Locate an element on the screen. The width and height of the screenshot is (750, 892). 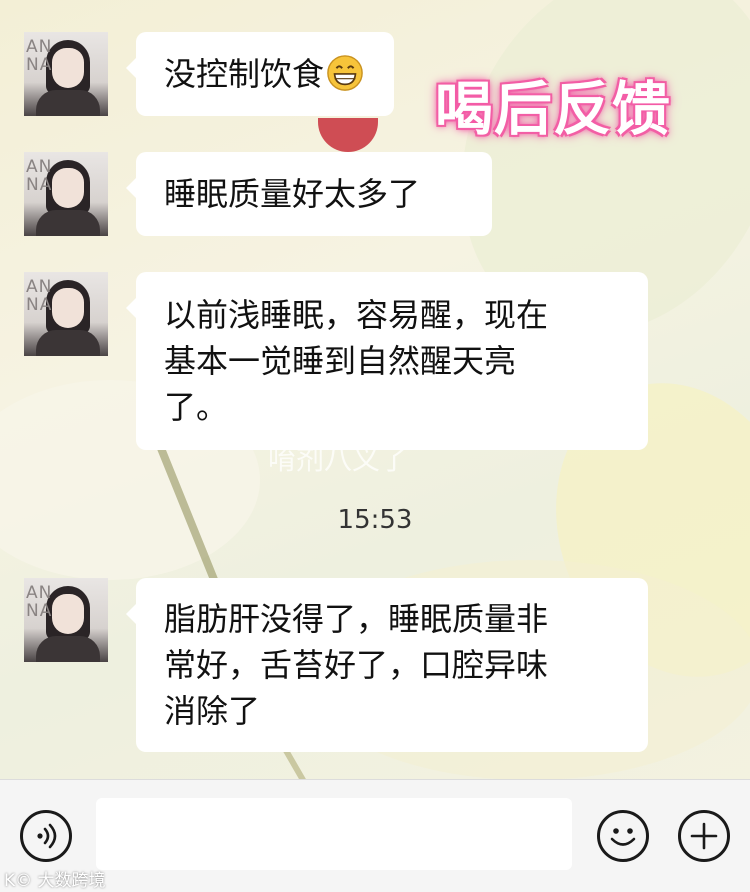
more-options-button is located at coordinates (704, 836).